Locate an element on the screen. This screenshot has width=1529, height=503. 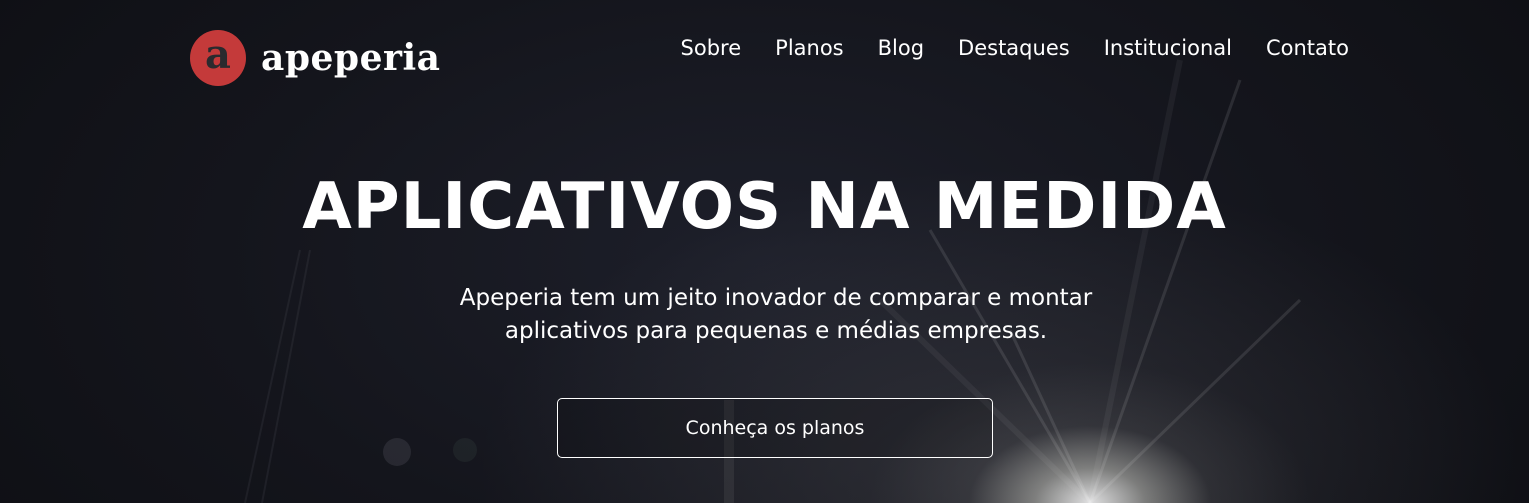
logo-letter: a is located at coordinates (218, 54).